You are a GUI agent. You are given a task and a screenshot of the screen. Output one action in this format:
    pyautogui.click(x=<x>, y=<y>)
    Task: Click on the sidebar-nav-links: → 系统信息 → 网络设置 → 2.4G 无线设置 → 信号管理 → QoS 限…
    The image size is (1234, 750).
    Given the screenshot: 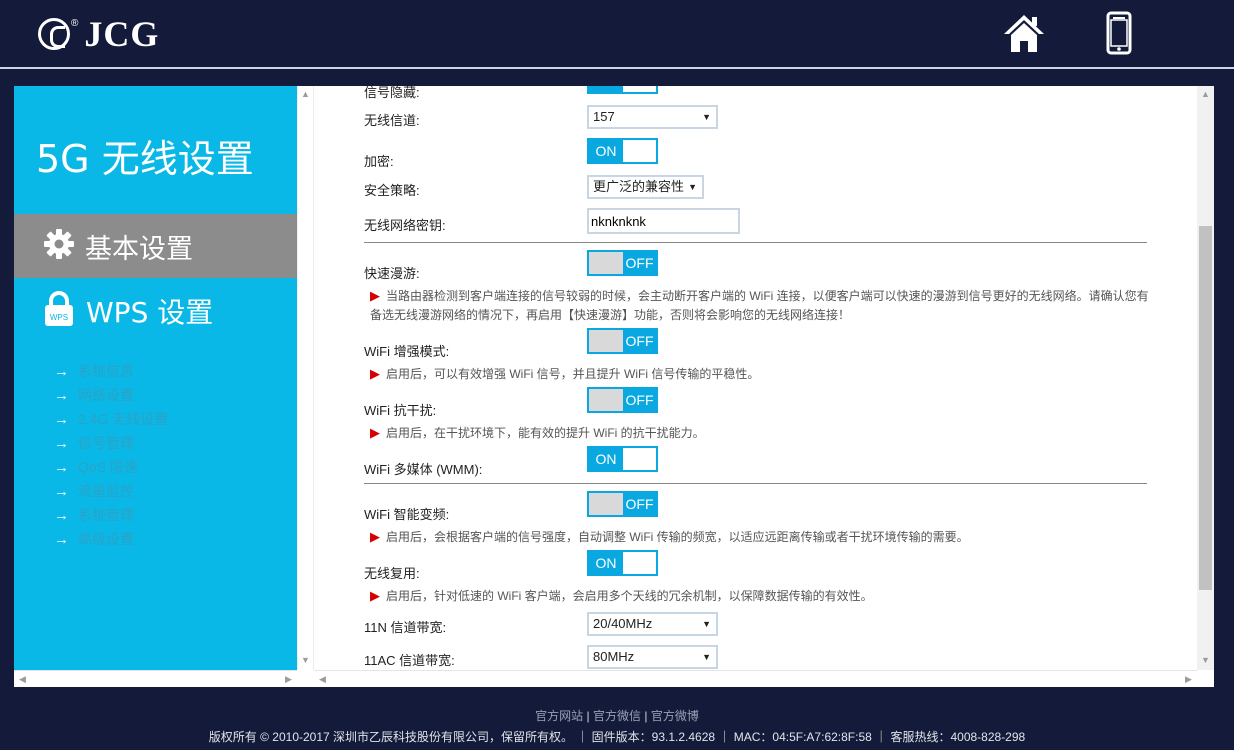 What is the action you would take?
    pyautogui.click(x=111, y=455)
    